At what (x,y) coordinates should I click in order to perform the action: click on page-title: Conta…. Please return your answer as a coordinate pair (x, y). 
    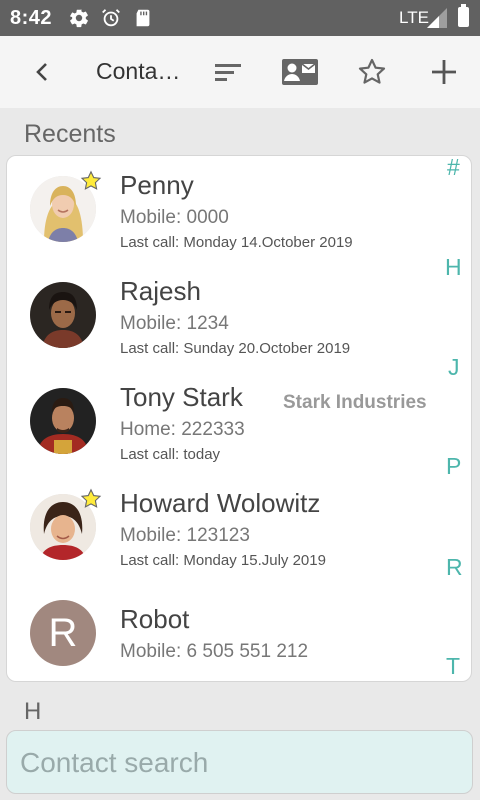
    Looking at the image, I should click on (138, 71).